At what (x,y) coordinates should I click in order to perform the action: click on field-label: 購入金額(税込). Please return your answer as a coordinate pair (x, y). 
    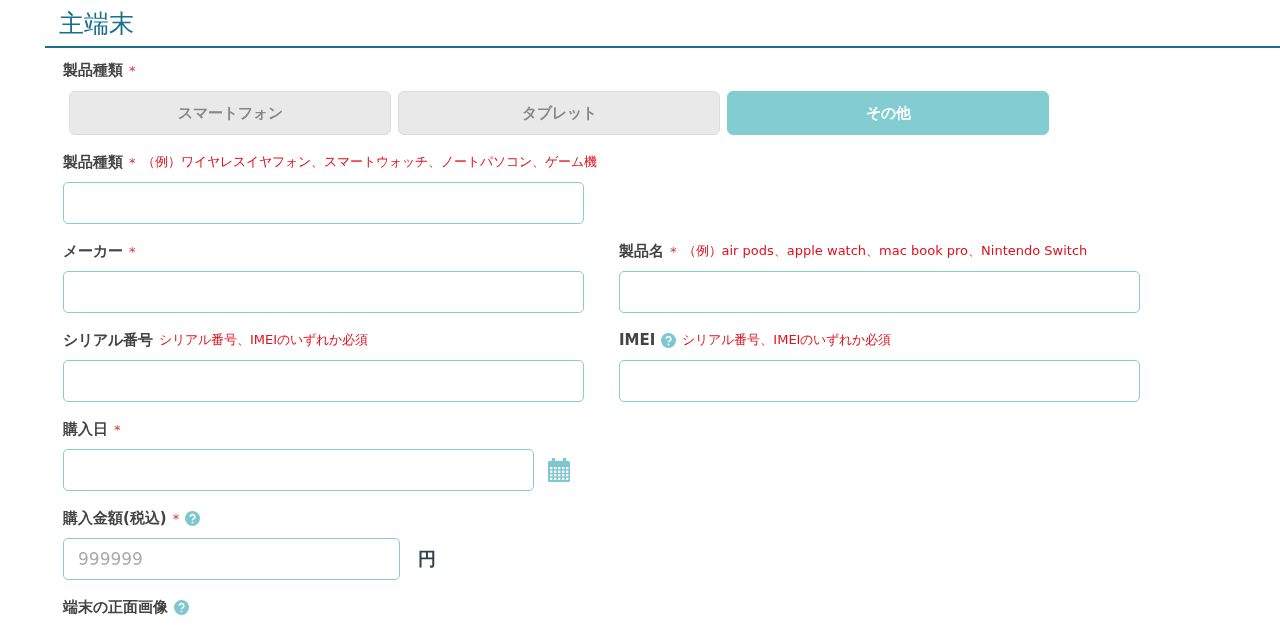
    Looking at the image, I should click on (115, 518).